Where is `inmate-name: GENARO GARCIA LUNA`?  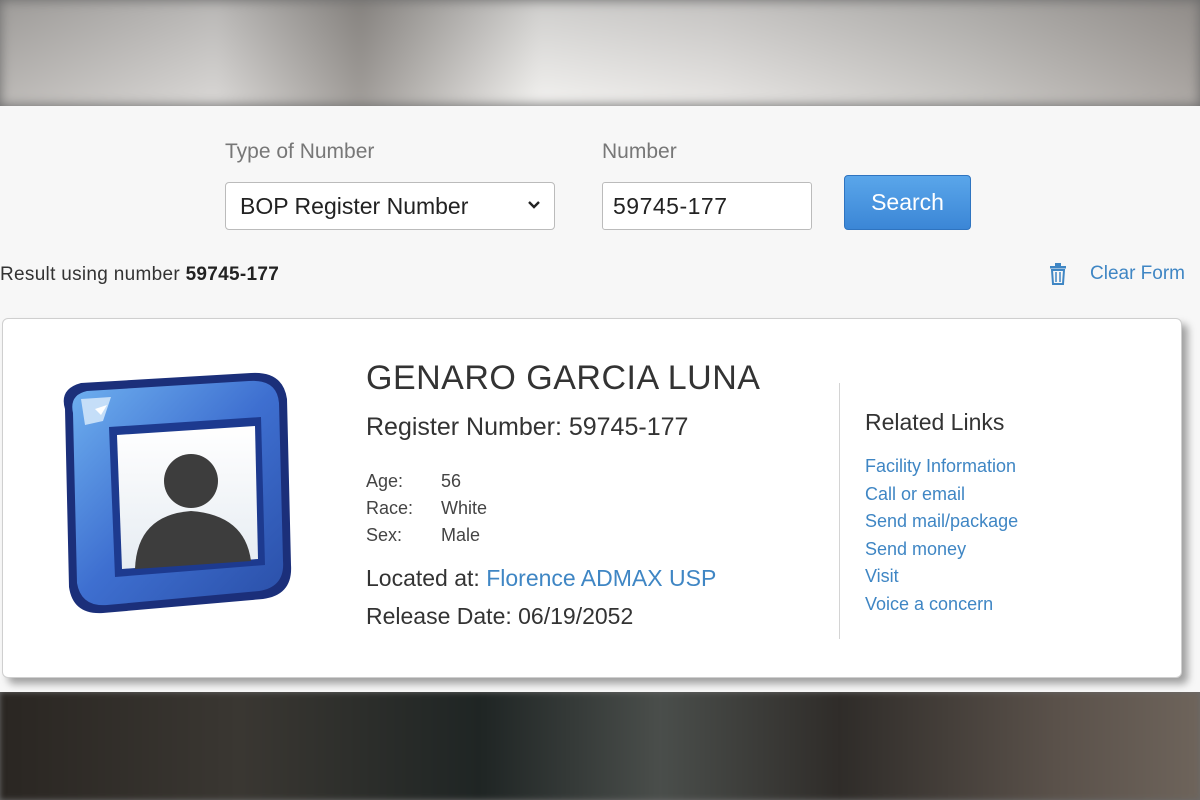 inmate-name: GENARO GARCIA LUNA is located at coordinates (563, 378).